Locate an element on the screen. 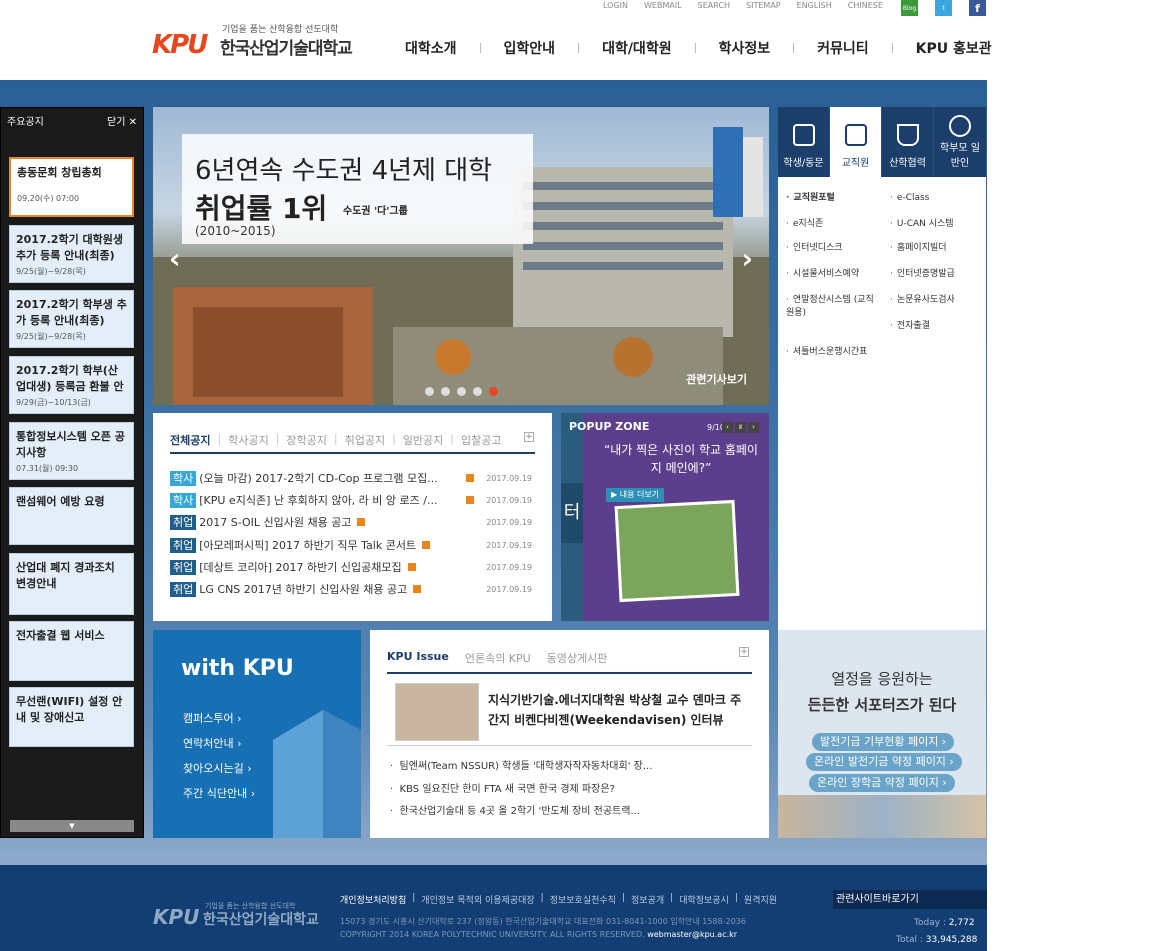 This screenshot has width=1152, height=951. tab-kpu-issue: KPU Issue is located at coordinates (418, 658).